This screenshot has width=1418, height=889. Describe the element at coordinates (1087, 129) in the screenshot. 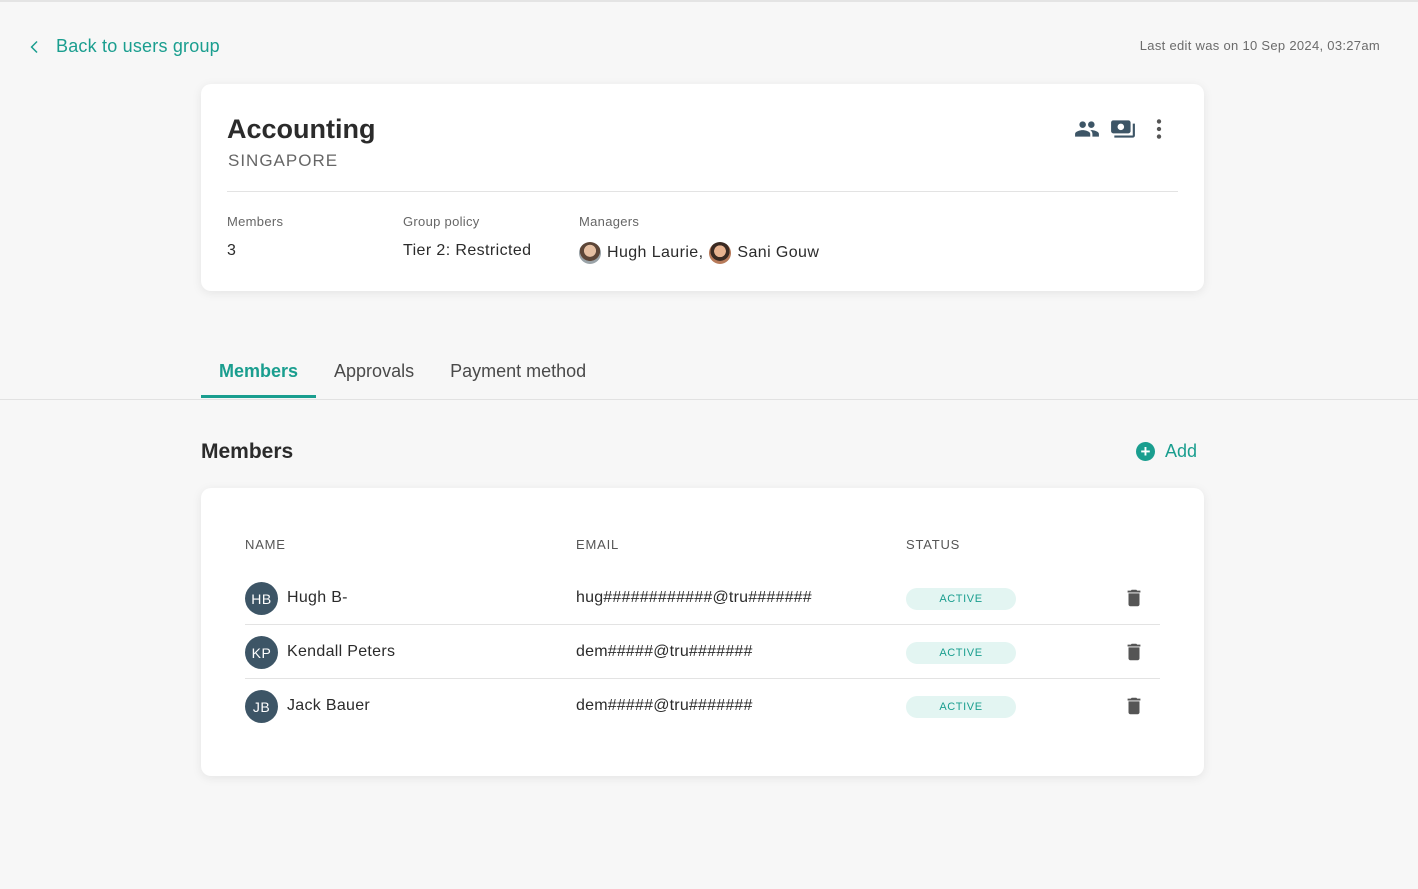

I see `group-icon` at that location.